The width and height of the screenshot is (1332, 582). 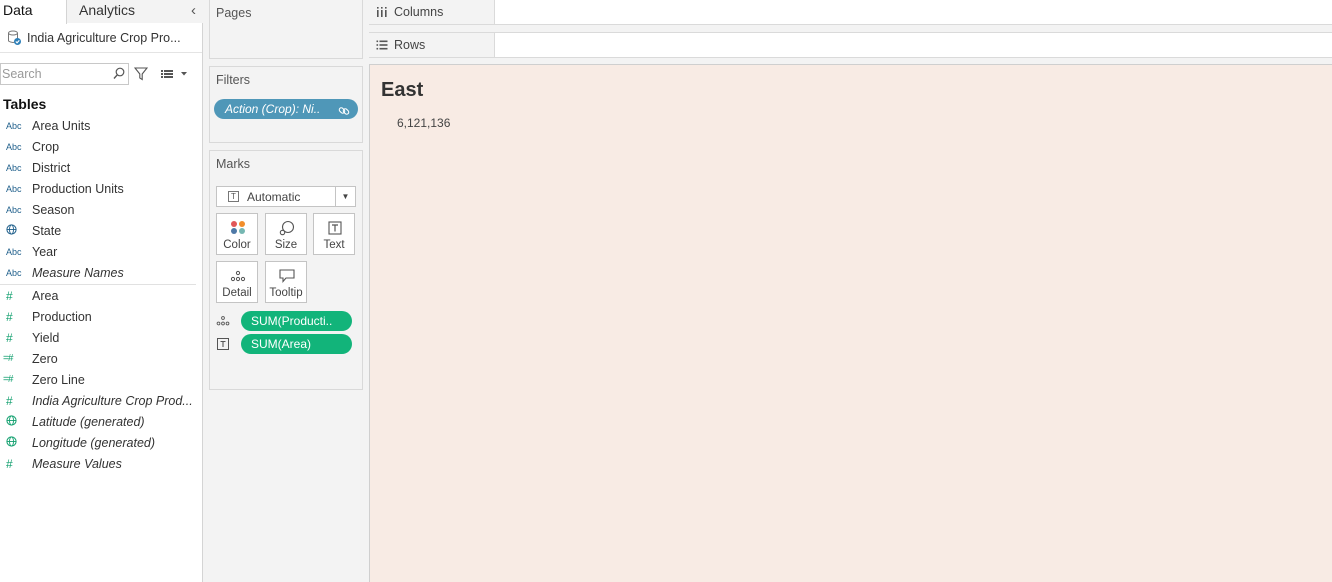 What do you see at coordinates (101, 379) in the screenshot?
I see `field-zero-line: =# Zero Line` at bounding box center [101, 379].